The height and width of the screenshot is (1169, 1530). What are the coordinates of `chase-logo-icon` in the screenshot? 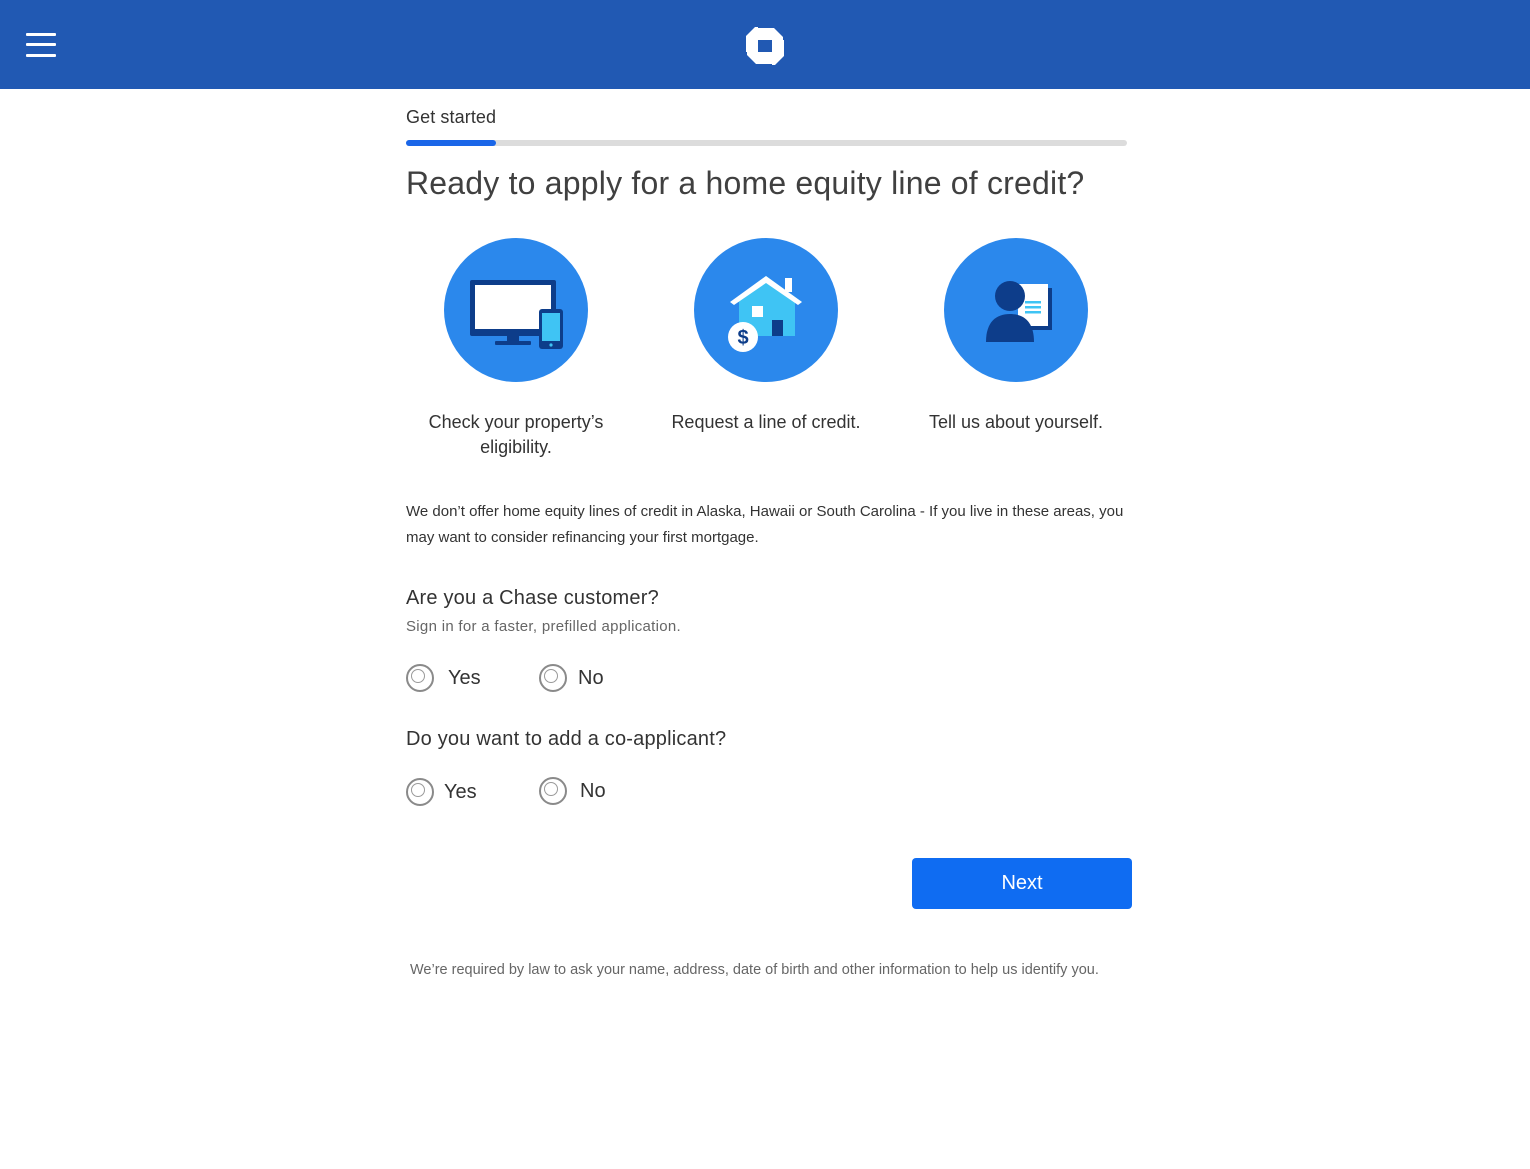 It's located at (765, 46).